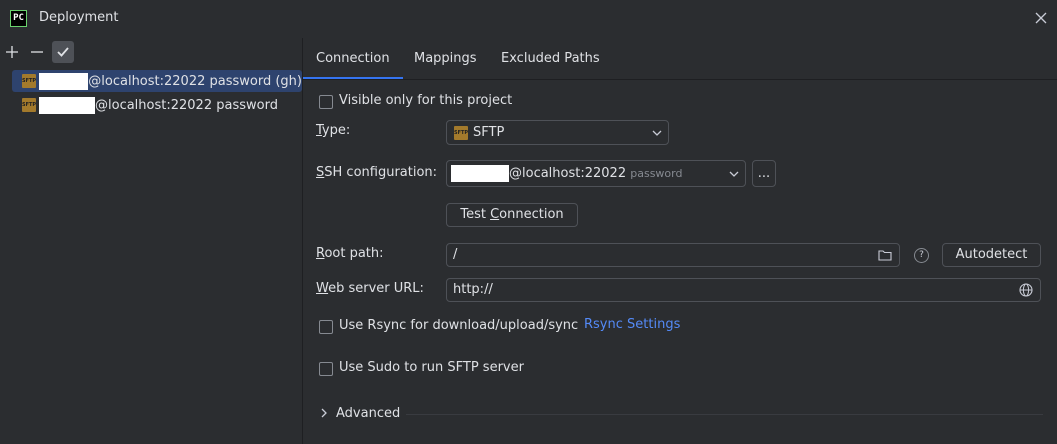 The width and height of the screenshot is (1057, 444). Describe the element at coordinates (1026, 290) in the screenshot. I see `globe-icon` at that location.